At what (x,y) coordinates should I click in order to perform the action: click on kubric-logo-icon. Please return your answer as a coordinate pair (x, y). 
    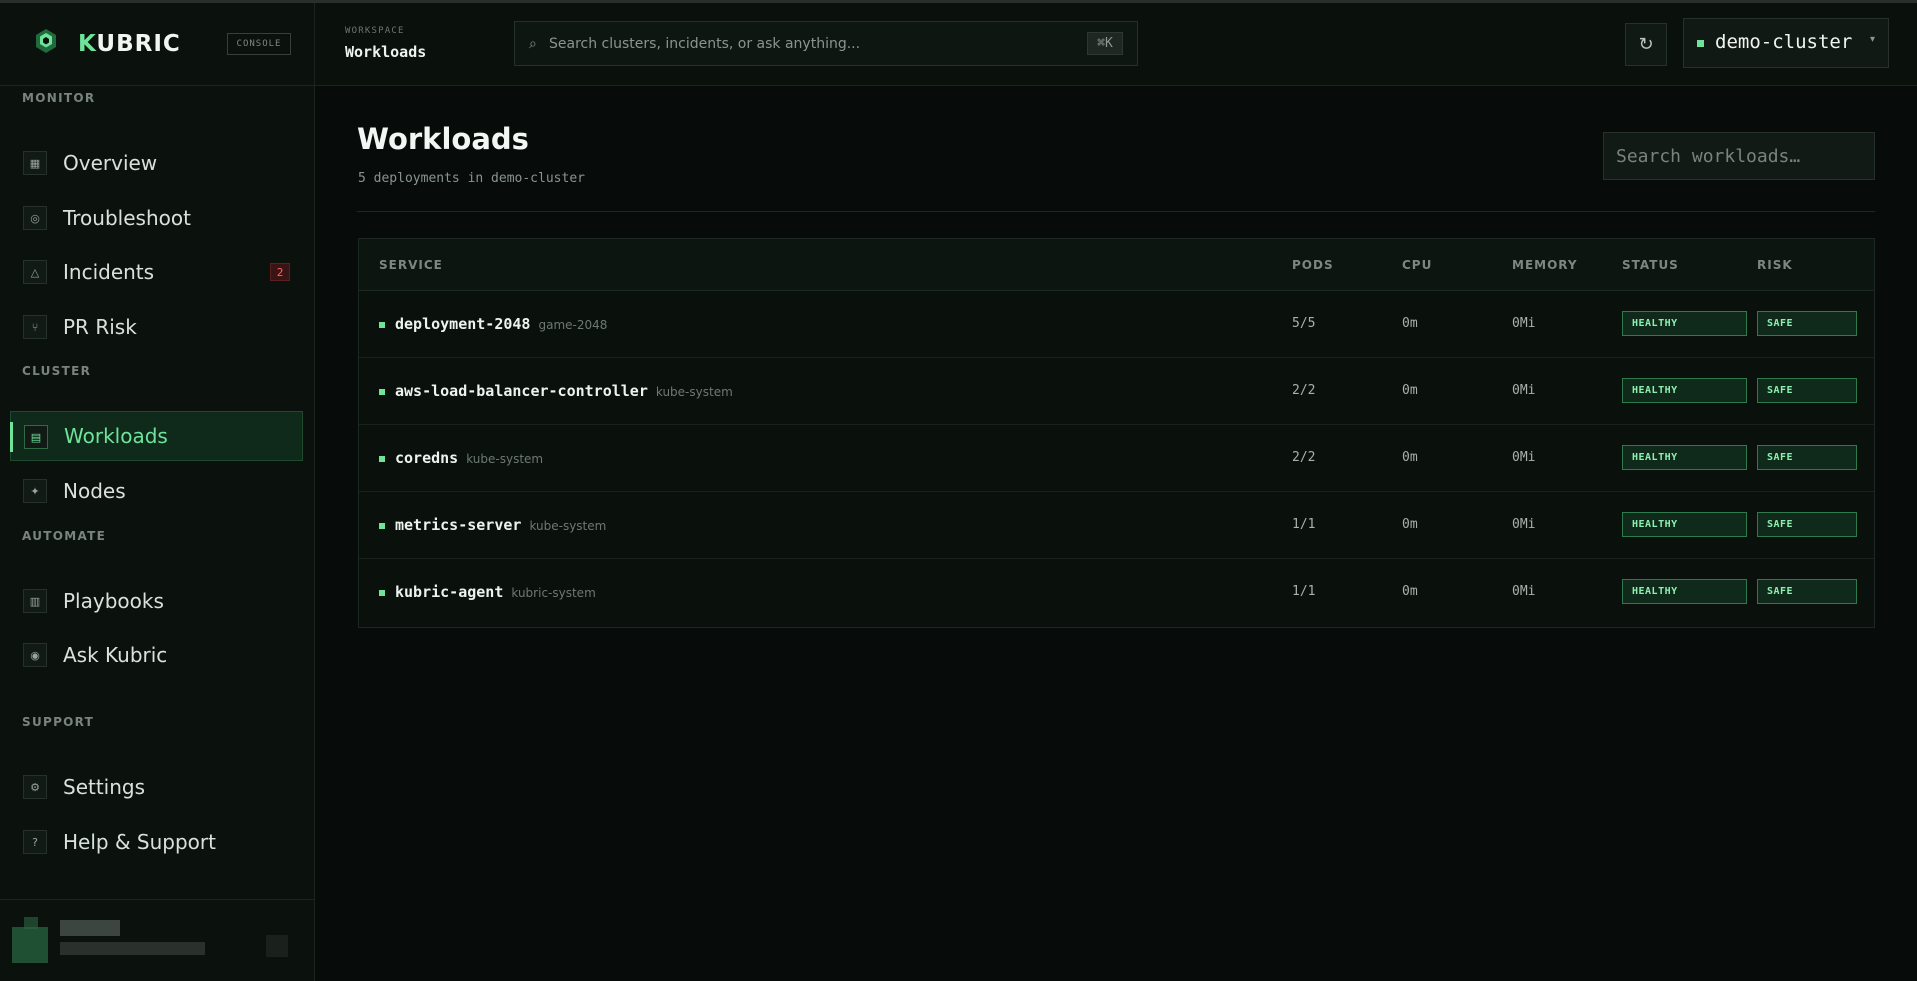
    Looking at the image, I should click on (46, 41).